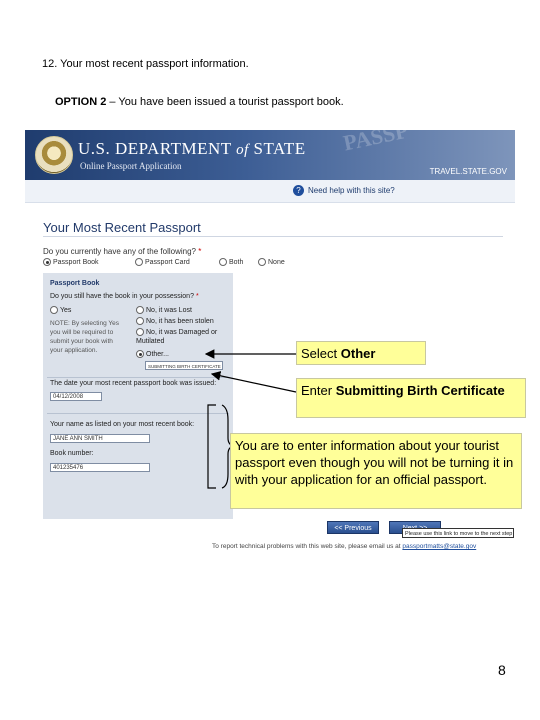 This screenshot has height=720, width=540. What do you see at coordinates (321, 353) in the screenshot?
I see `callout-text: Select` at bounding box center [321, 353].